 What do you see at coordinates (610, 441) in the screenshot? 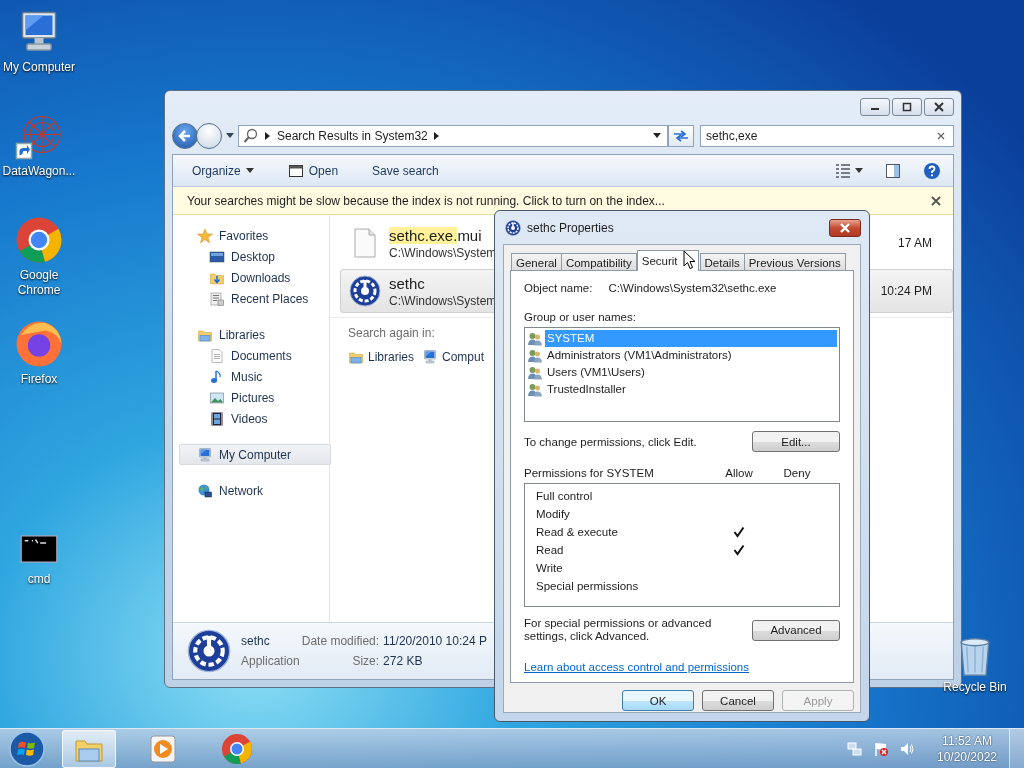
I see `change-hint: To change permissions, click Edit.` at bounding box center [610, 441].